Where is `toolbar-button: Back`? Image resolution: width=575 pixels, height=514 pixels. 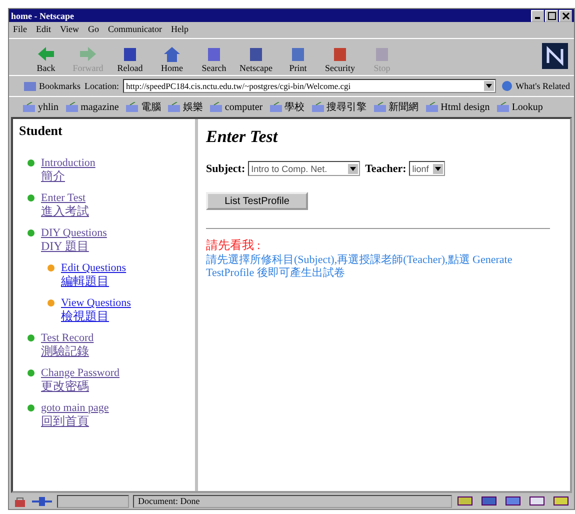 toolbar-button: Back is located at coordinates (46, 59).